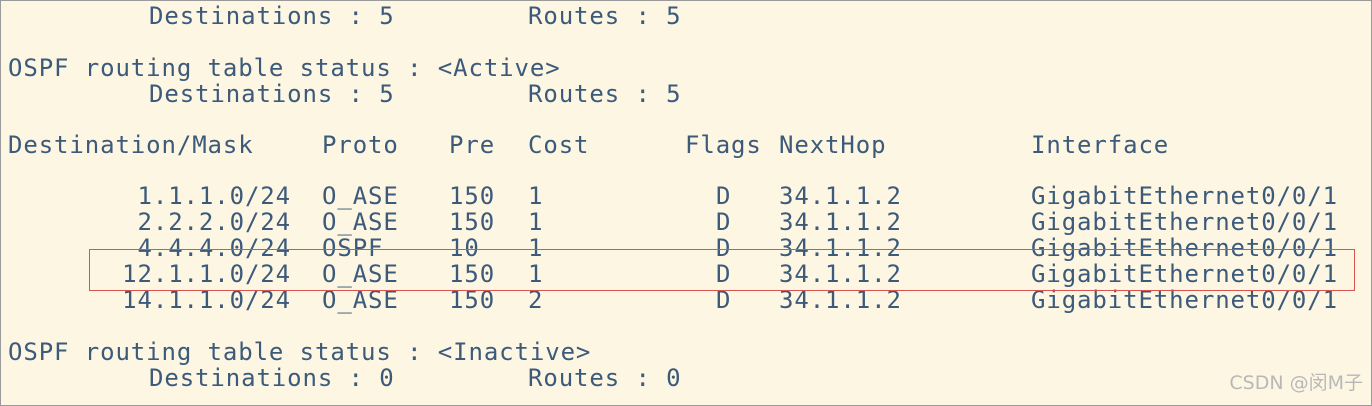  Describe the element at coordinates (131, 145) in the screenshot. I see `column-header-destination: Destination/Mask` at that location.